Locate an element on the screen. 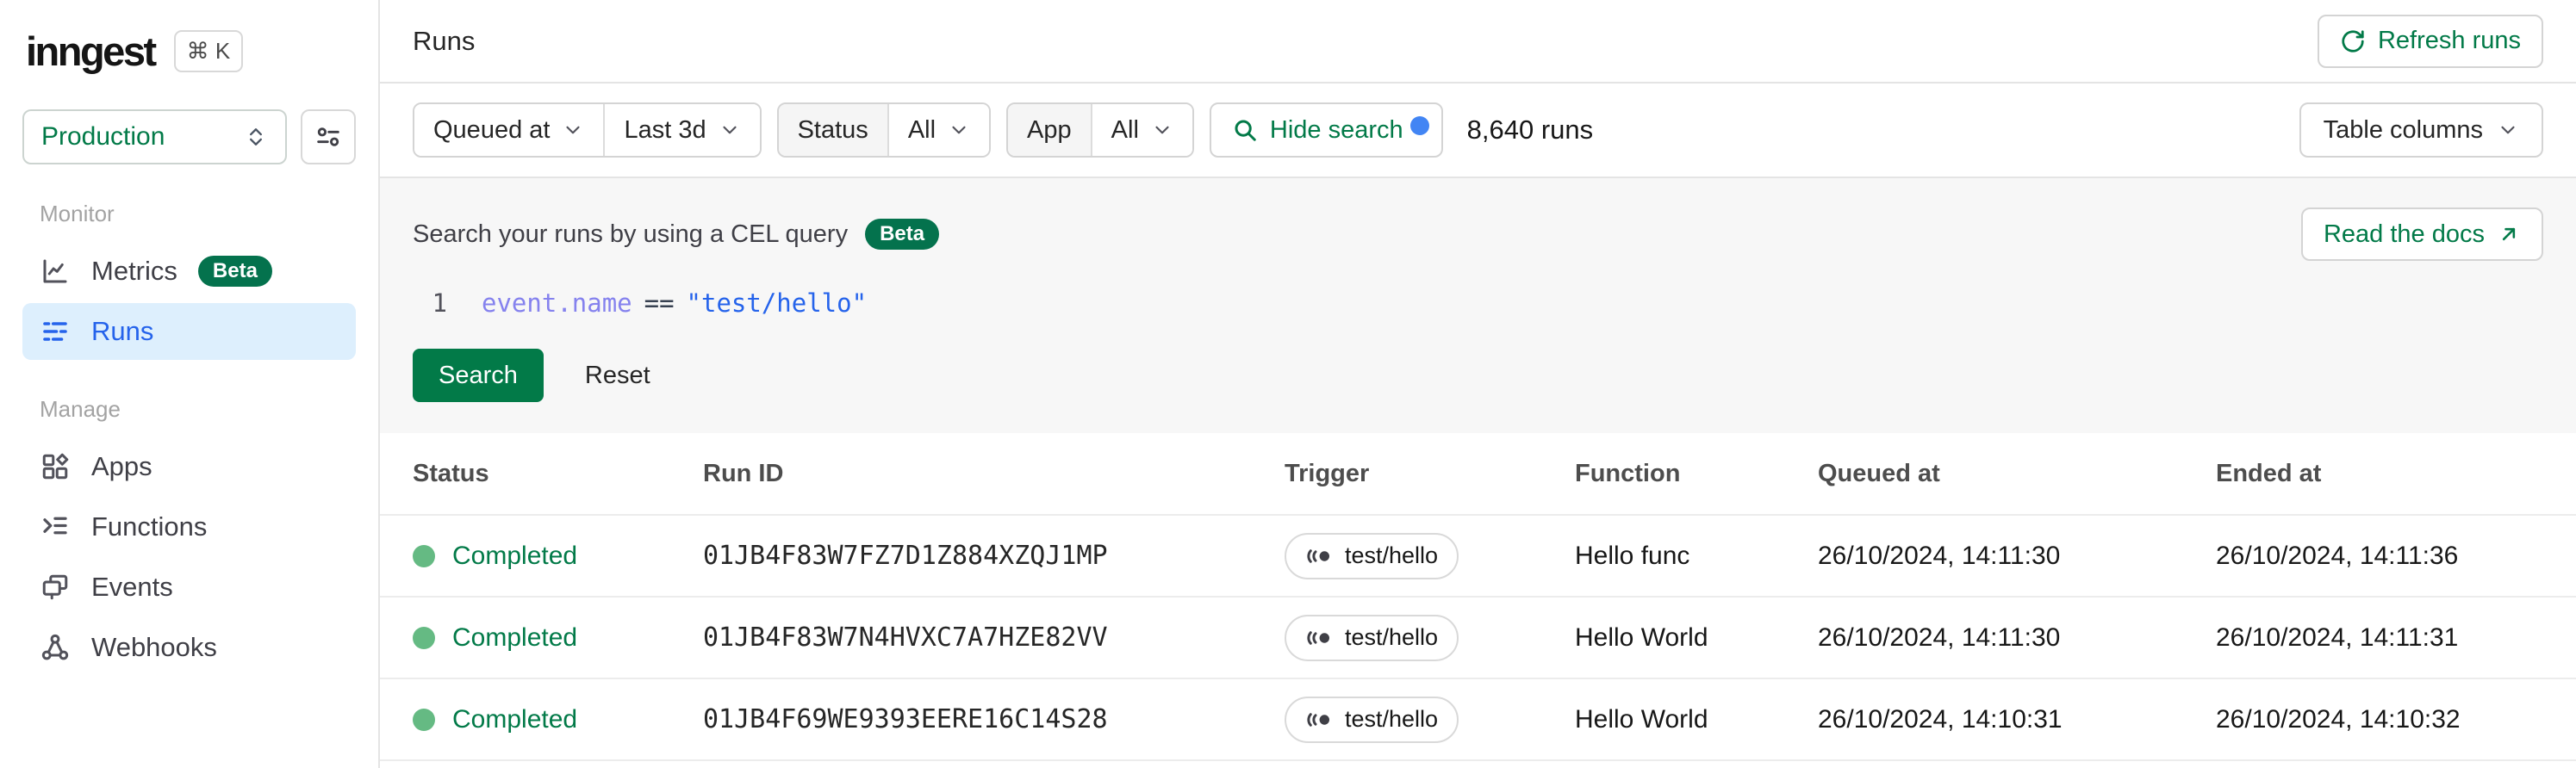  notification-dot is located at coordinates (1419, 125).